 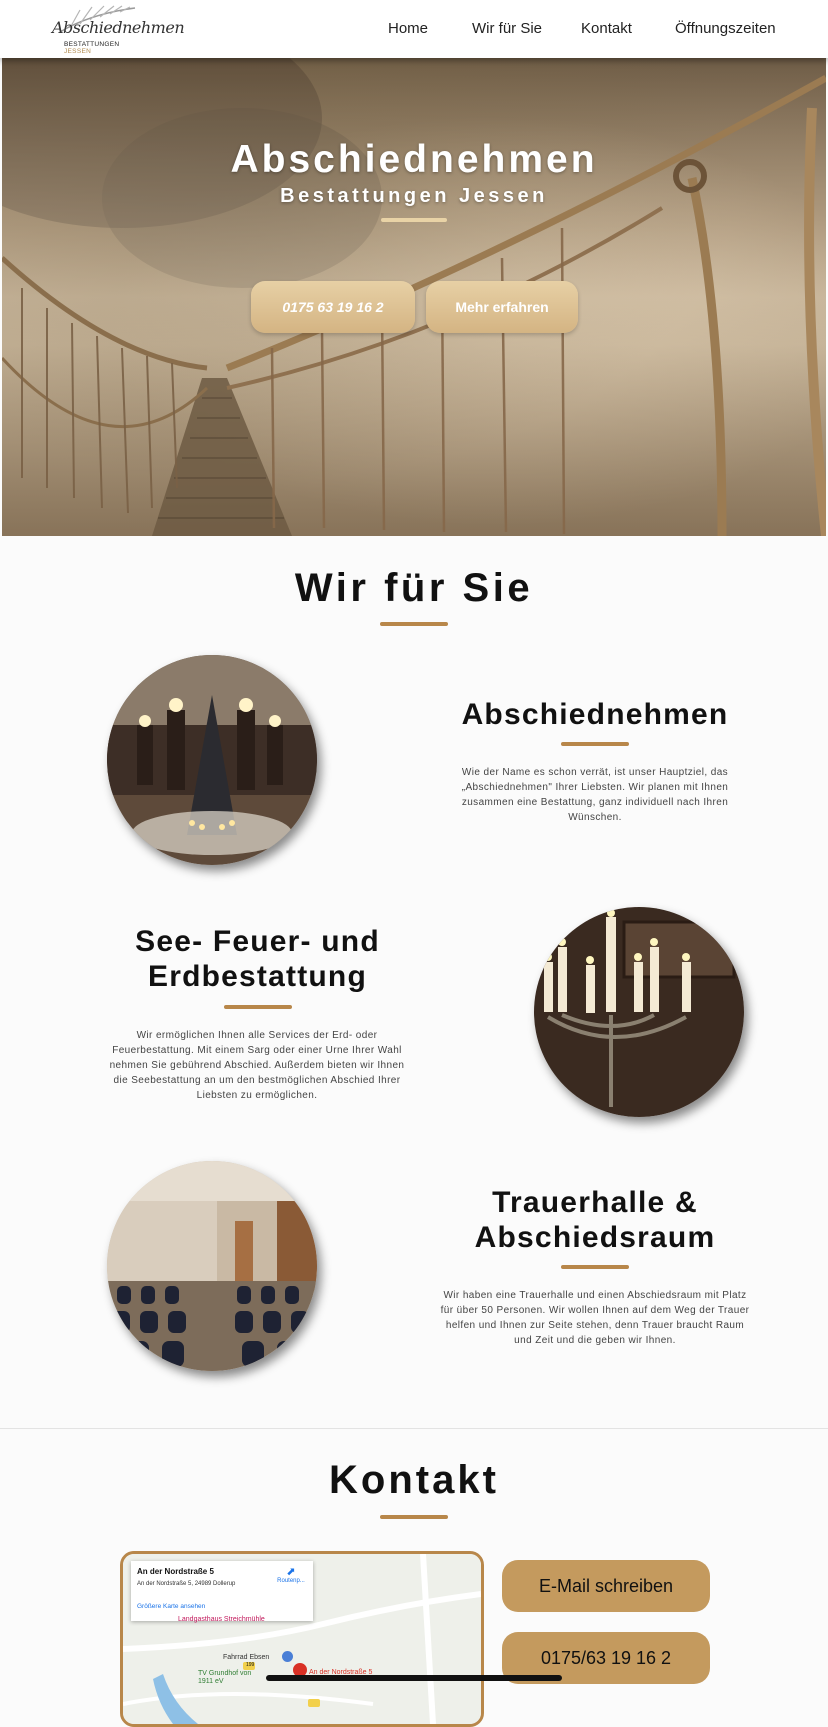 I want to click on logo-script-text: Abschiednehmen, so click(x=118, y=27).